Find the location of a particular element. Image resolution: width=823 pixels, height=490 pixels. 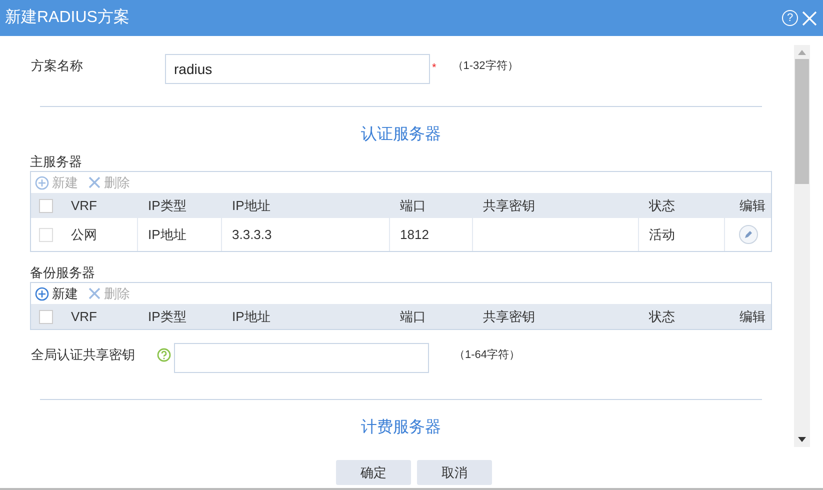

pencil-icon is located at coordinates (748, 235).